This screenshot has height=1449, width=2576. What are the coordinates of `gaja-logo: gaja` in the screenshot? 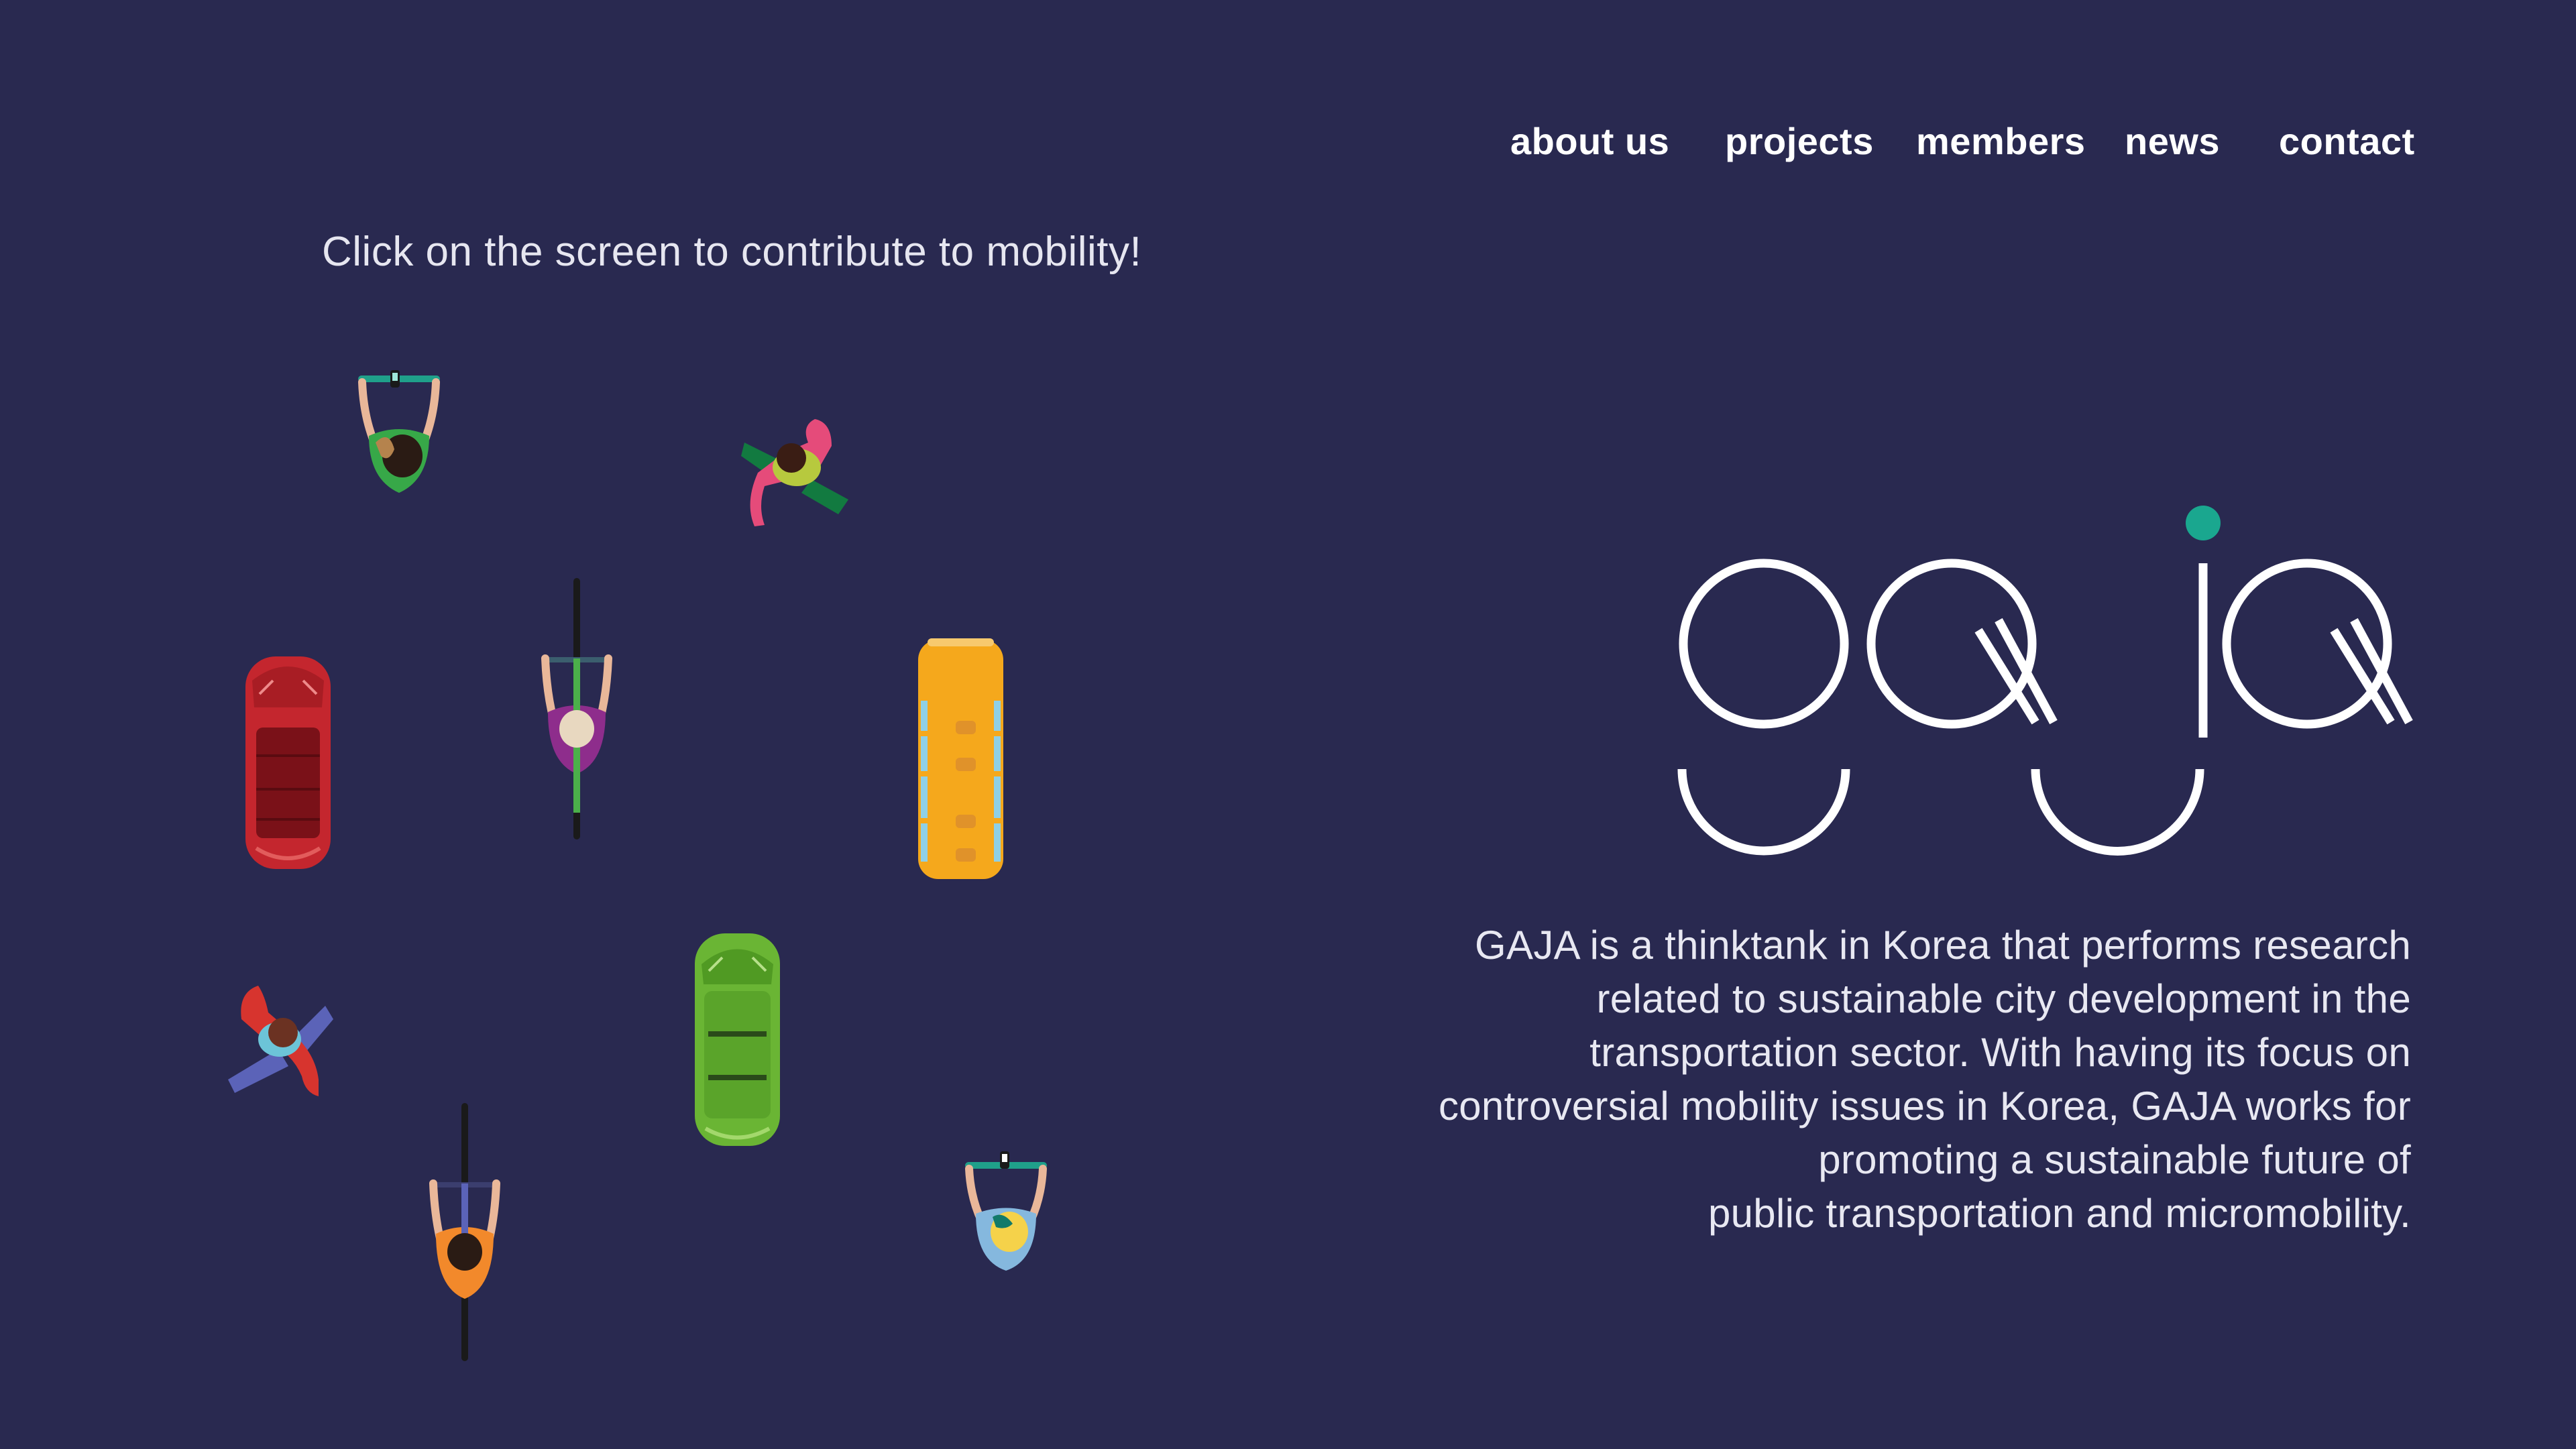 It's located at (2042, 681).